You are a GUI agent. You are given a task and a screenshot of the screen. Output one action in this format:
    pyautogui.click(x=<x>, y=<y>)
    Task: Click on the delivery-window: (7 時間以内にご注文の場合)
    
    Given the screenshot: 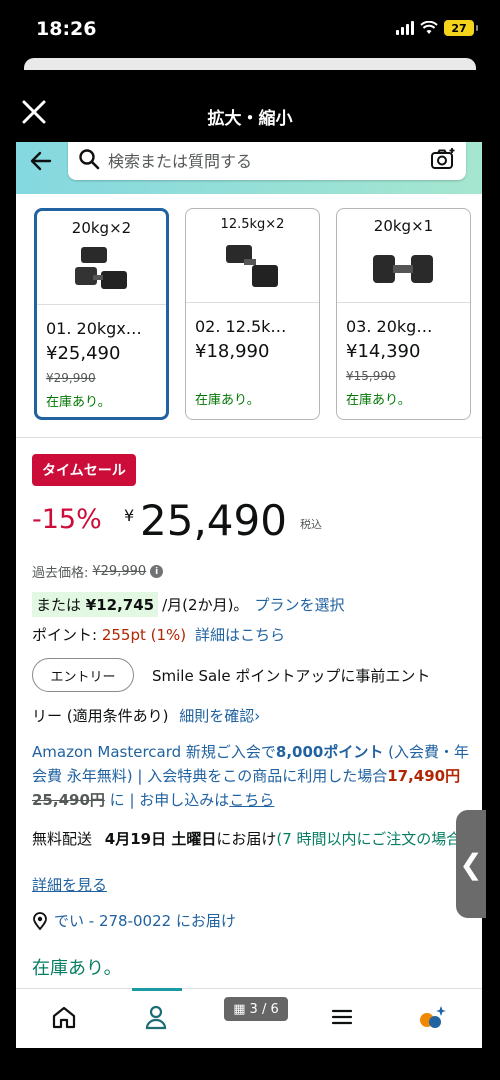 What is the action you would take?
    pyautogui.click(x=372, y=839)
    